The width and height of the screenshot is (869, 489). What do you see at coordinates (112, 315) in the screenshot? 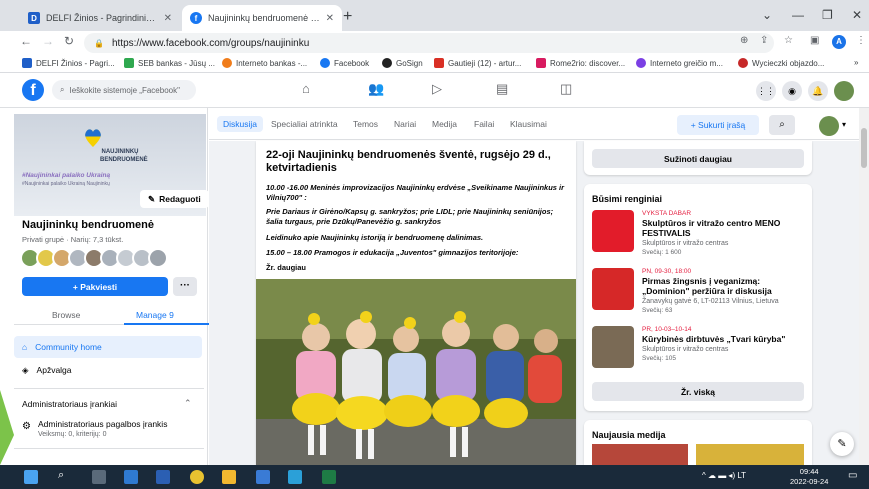
I see `sidebar-tabs: Browse Manage 9` at bounding box center [112, 315].